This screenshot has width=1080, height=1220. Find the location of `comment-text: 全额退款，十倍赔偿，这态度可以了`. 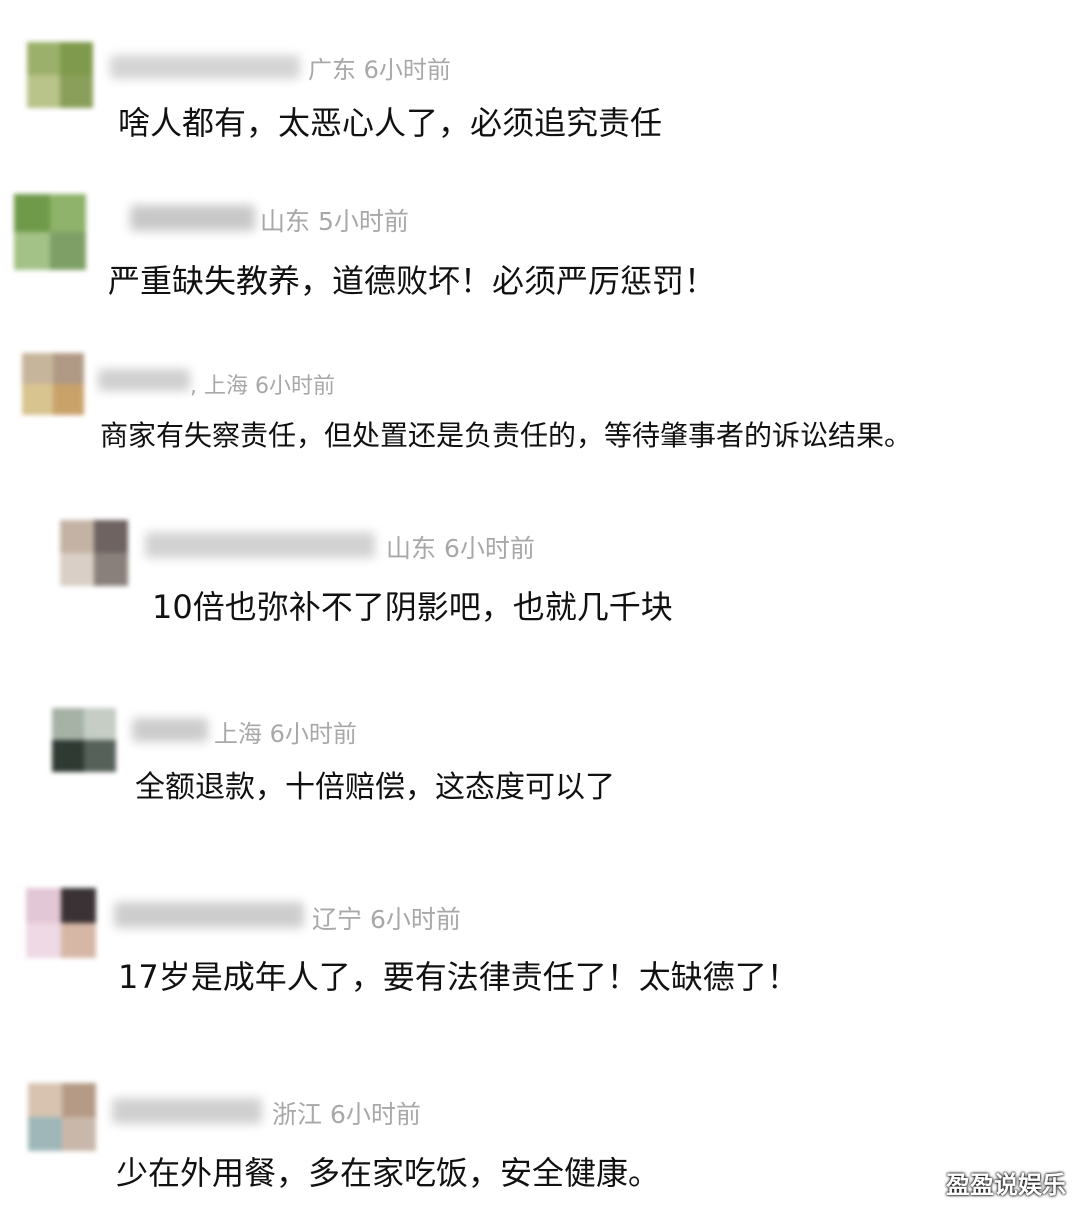

comment-text: 全额退款，十倍赔偿，这态度可以了 is located at coordinates (375, 787).